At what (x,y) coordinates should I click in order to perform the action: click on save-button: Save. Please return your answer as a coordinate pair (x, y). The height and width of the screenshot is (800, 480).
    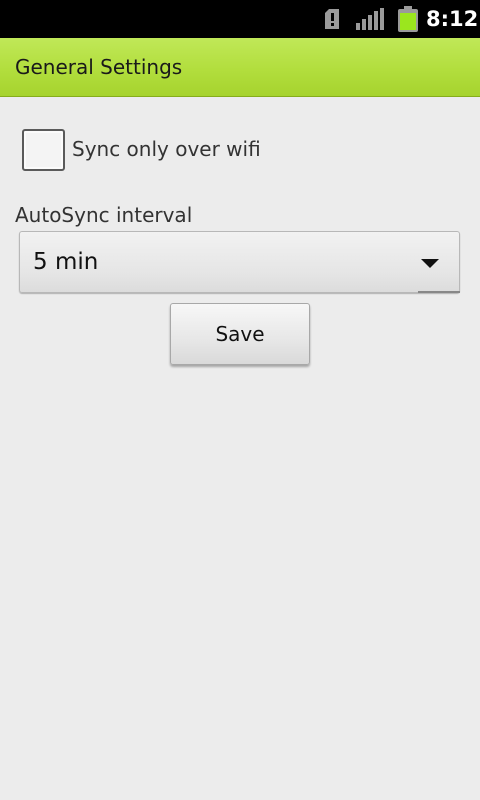
    Looking at the image, I should click on (240, 334).